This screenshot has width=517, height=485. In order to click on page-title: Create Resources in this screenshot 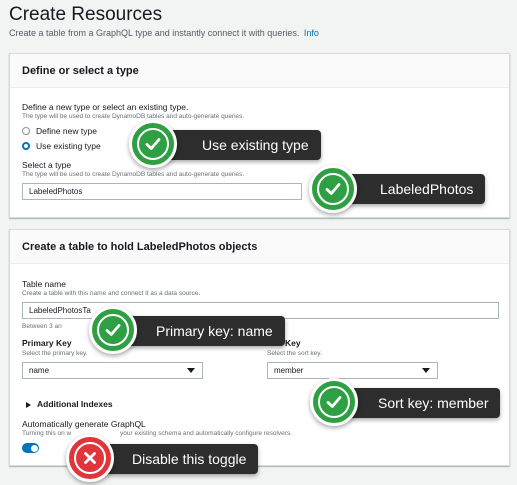, I will do `click(86, 14)`.